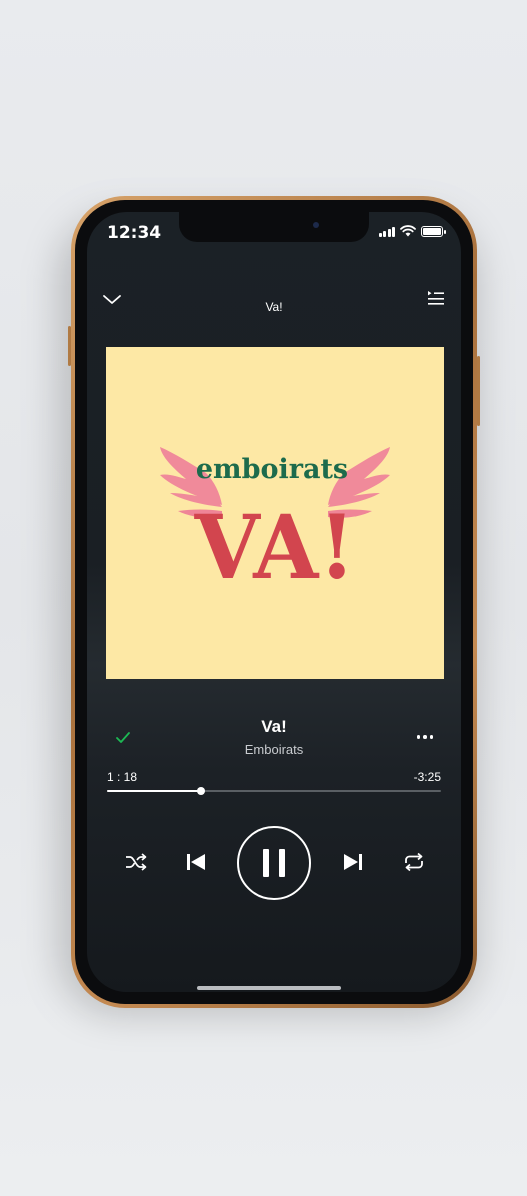  I want to click on volume-button, so click(69, 346).